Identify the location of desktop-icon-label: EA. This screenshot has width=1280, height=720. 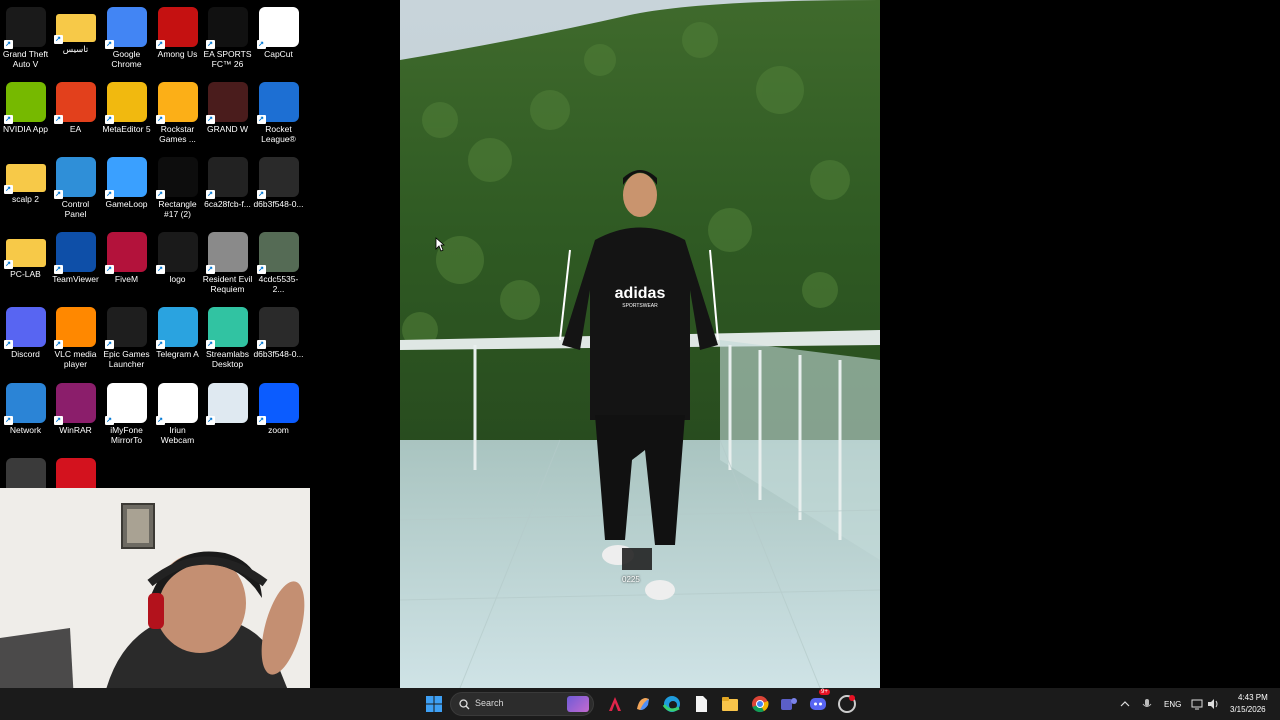
(75, 129).